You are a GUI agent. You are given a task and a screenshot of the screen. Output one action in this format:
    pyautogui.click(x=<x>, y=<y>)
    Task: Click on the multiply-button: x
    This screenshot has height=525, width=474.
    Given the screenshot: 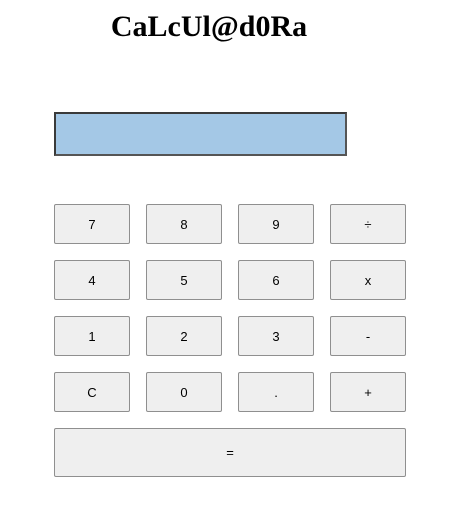 What is the action you would take?
    pyautogui.click(x=368, y=280)
    